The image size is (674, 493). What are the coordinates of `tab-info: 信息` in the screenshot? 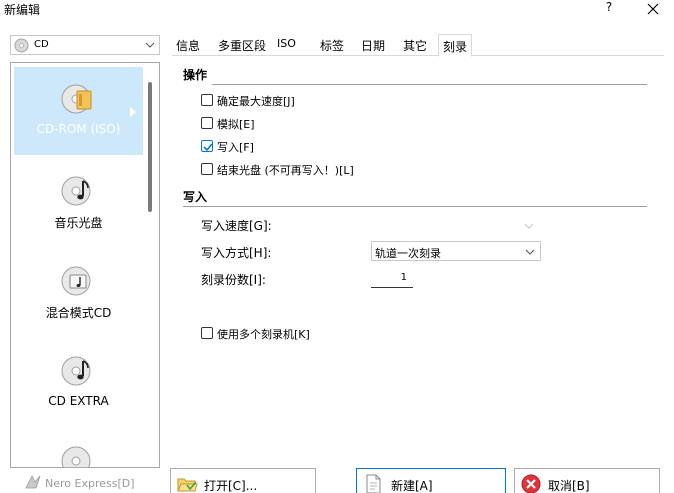 It's located at (188, 45).